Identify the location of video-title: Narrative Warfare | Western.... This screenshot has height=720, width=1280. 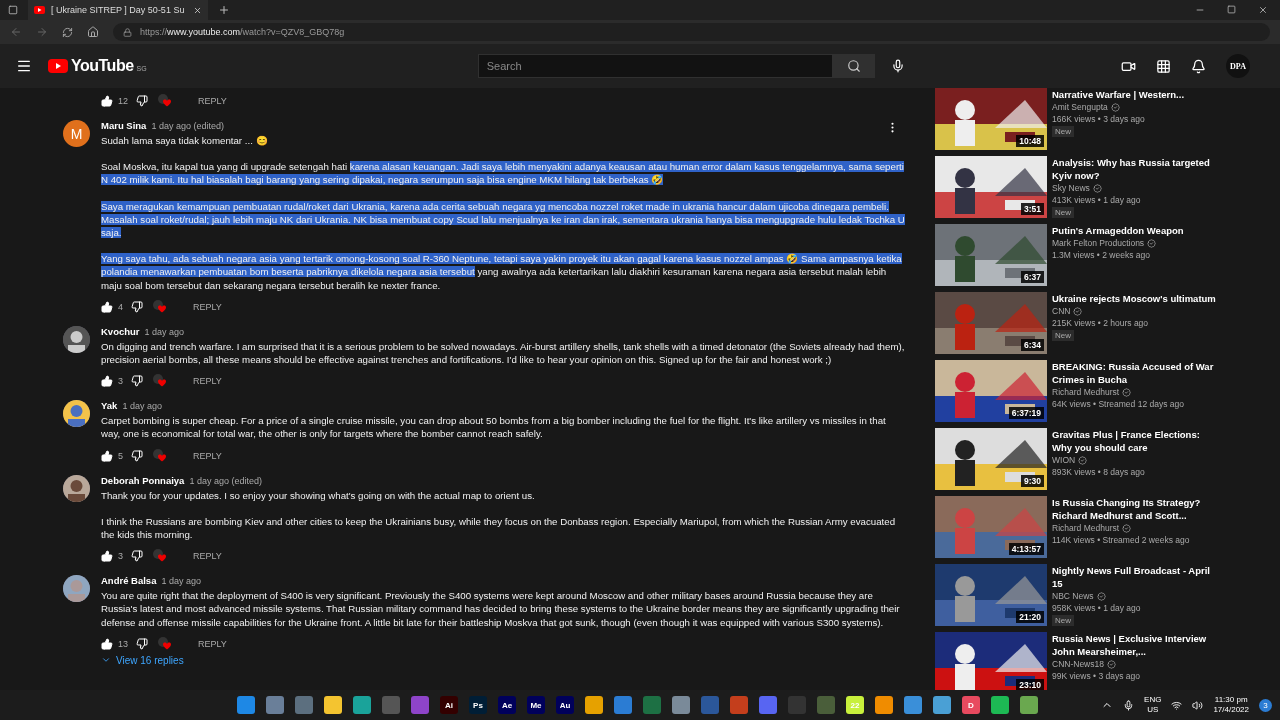
(1137, 94).